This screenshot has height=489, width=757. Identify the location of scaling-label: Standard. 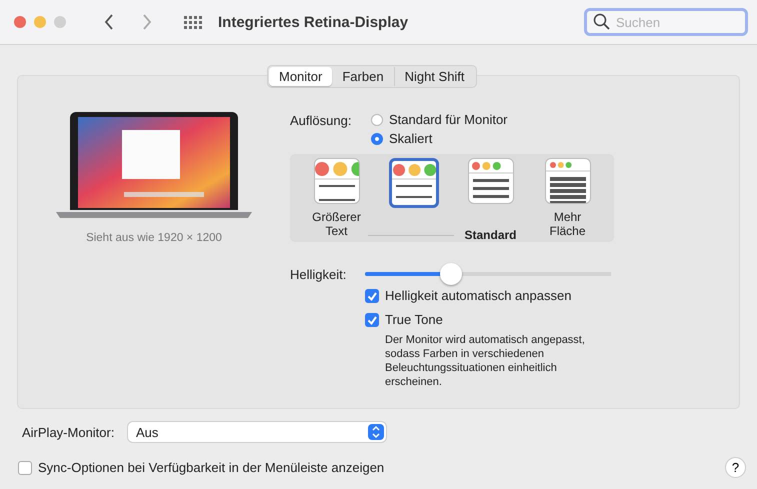
(490, 235).